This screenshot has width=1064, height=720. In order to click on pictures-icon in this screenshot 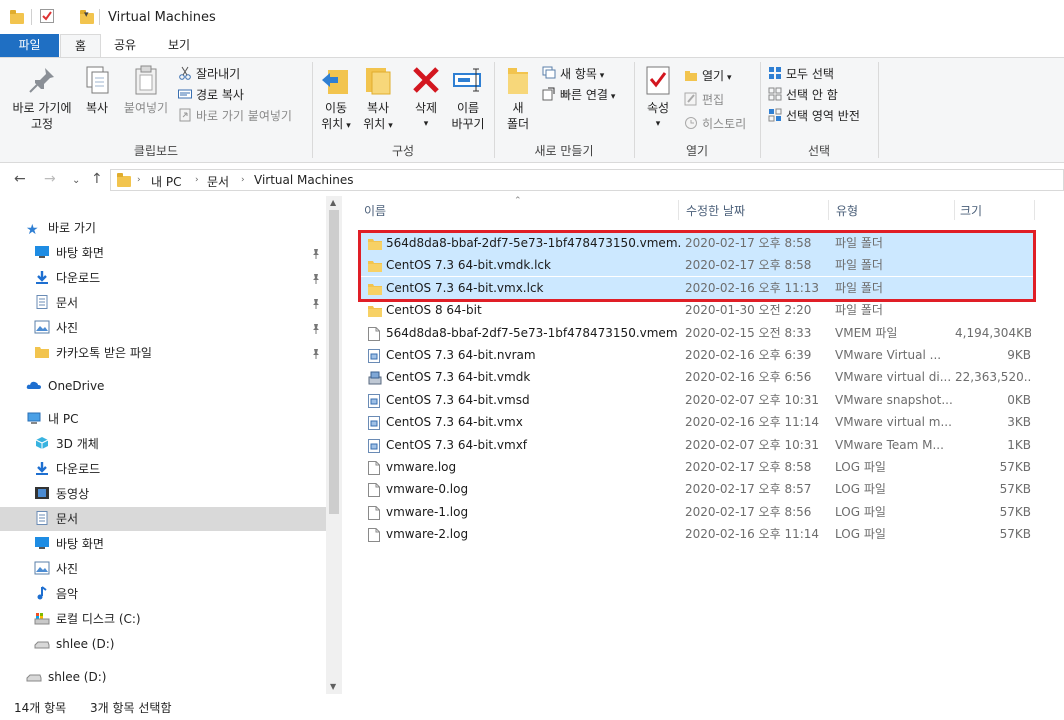, I will do `click(42, 326)`.